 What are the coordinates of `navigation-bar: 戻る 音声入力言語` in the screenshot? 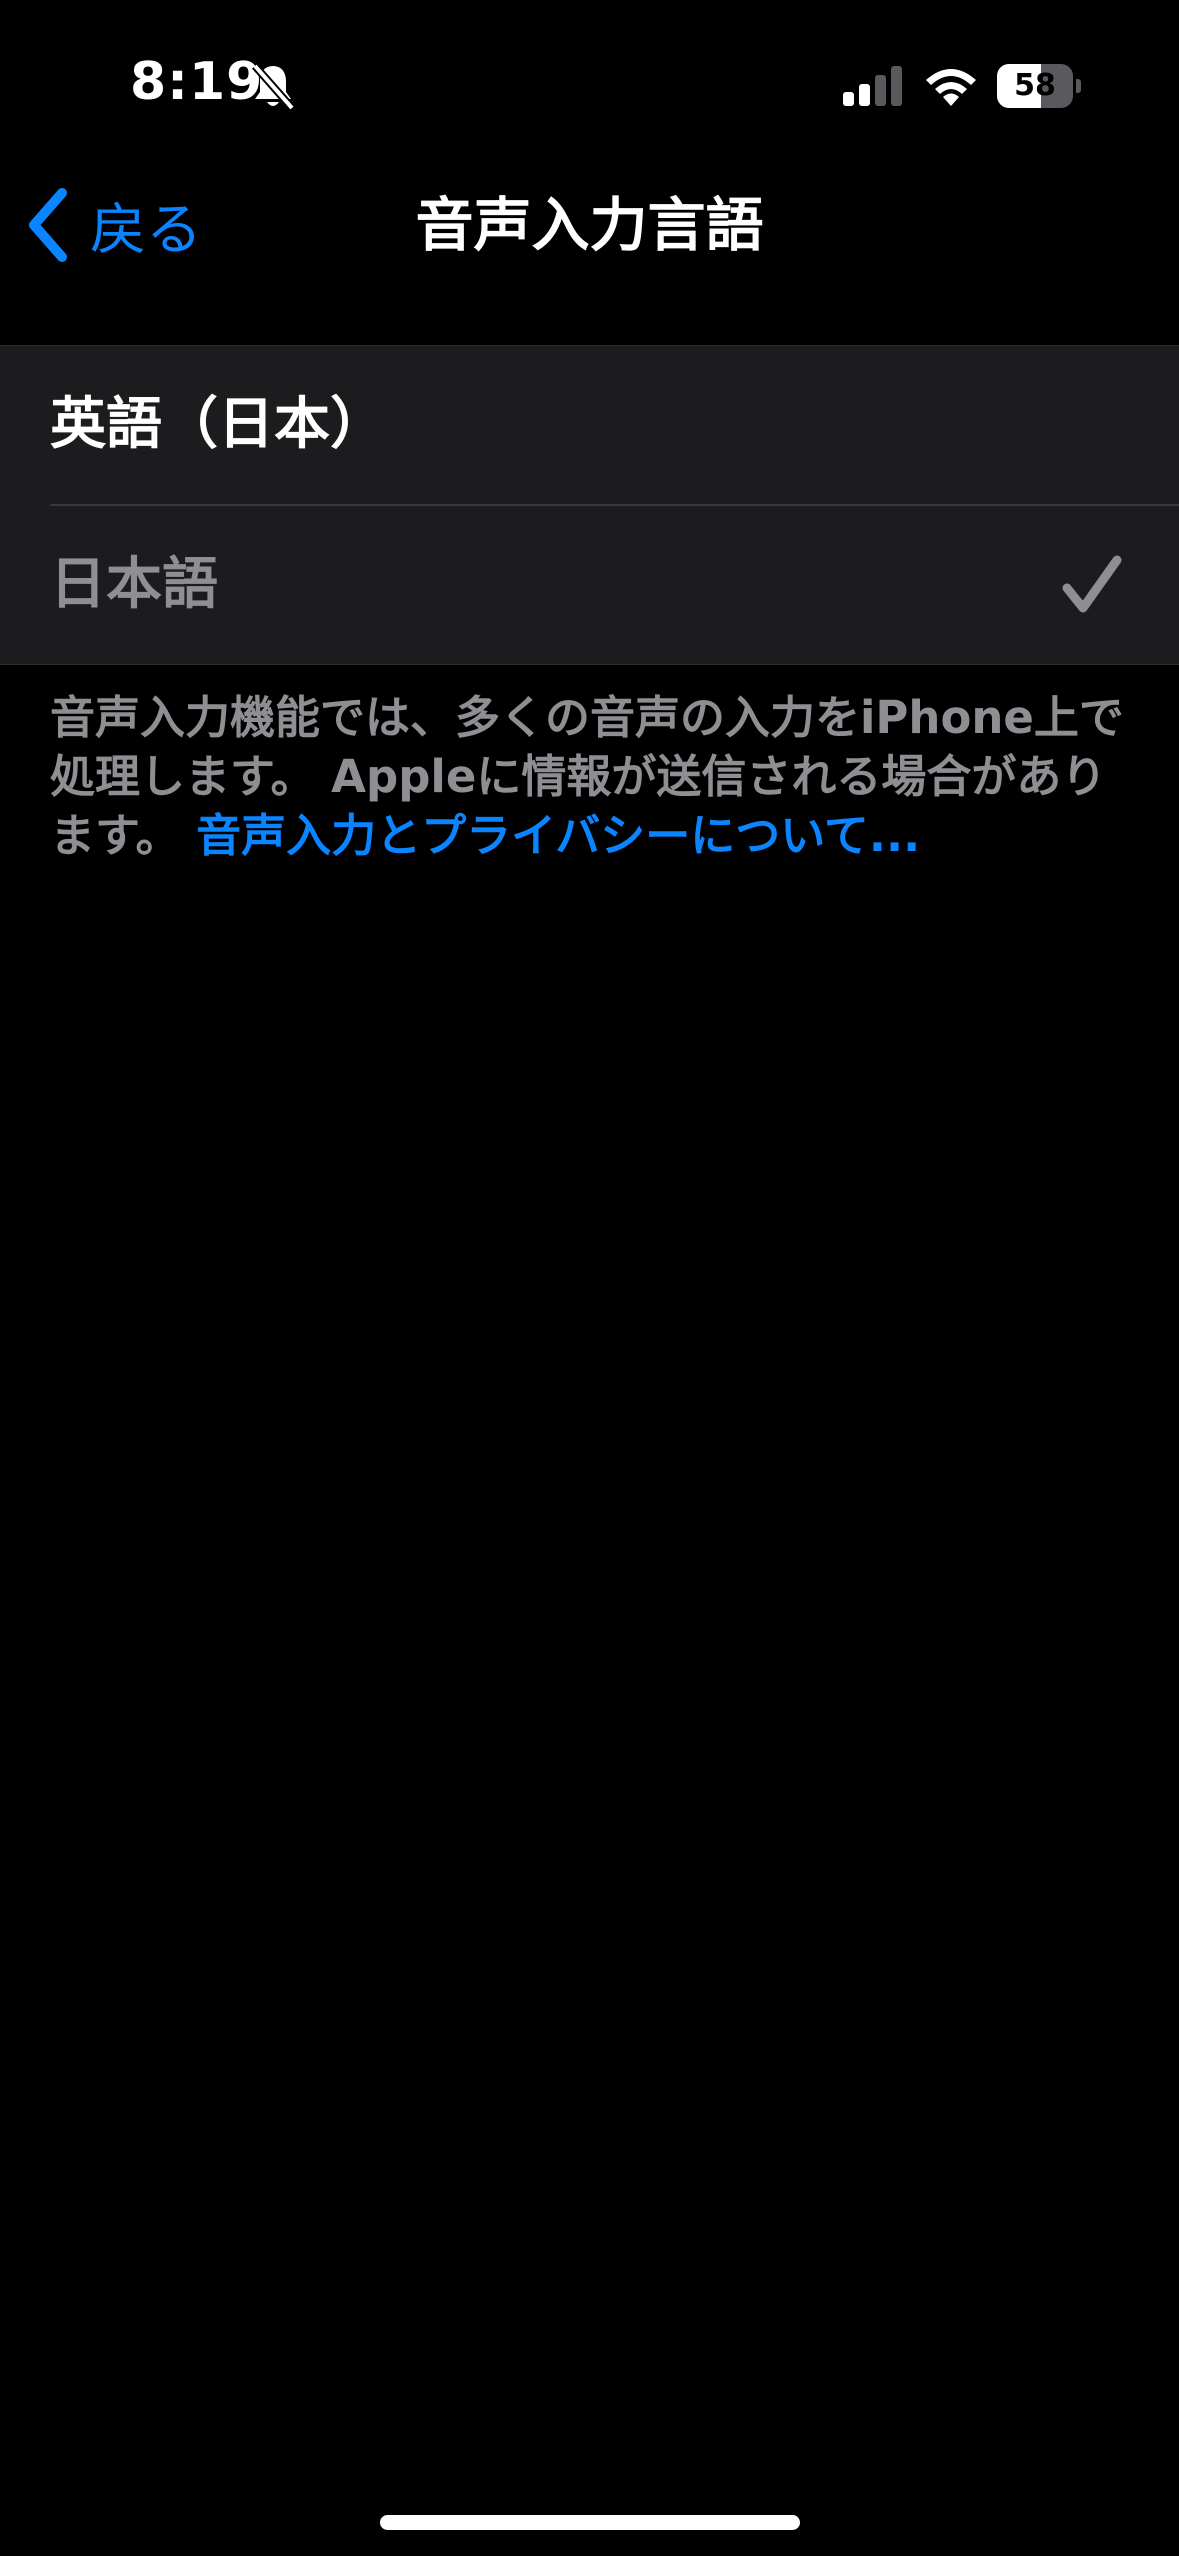 It's located at (589, 225).